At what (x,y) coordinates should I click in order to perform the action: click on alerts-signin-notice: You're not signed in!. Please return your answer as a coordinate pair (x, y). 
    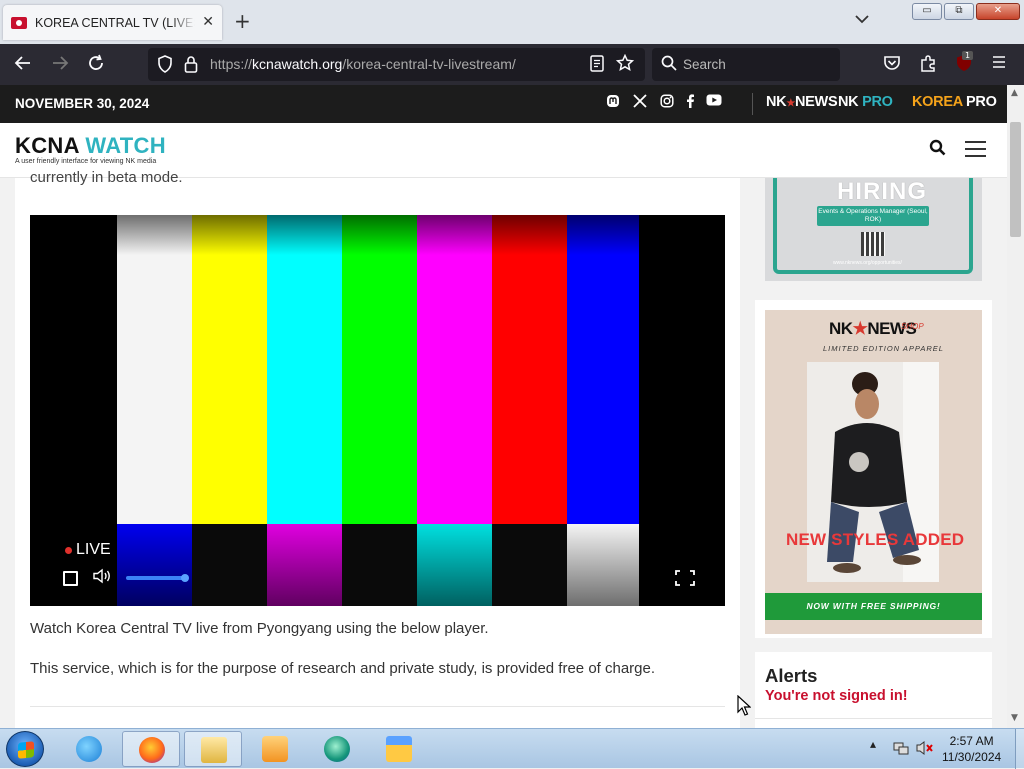
    Looking at the image, I should click on (836, 696).